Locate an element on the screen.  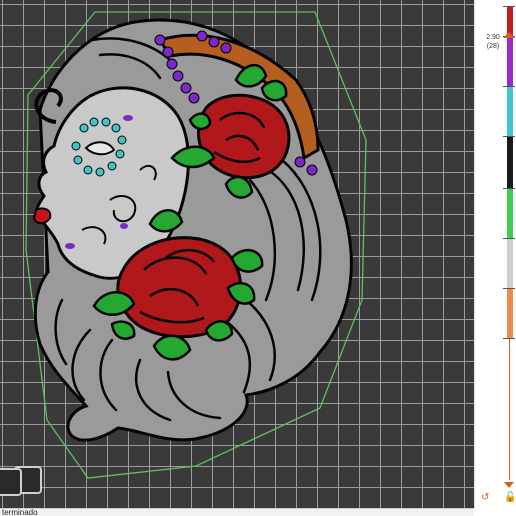
eye is located at coordinates (100, 148).